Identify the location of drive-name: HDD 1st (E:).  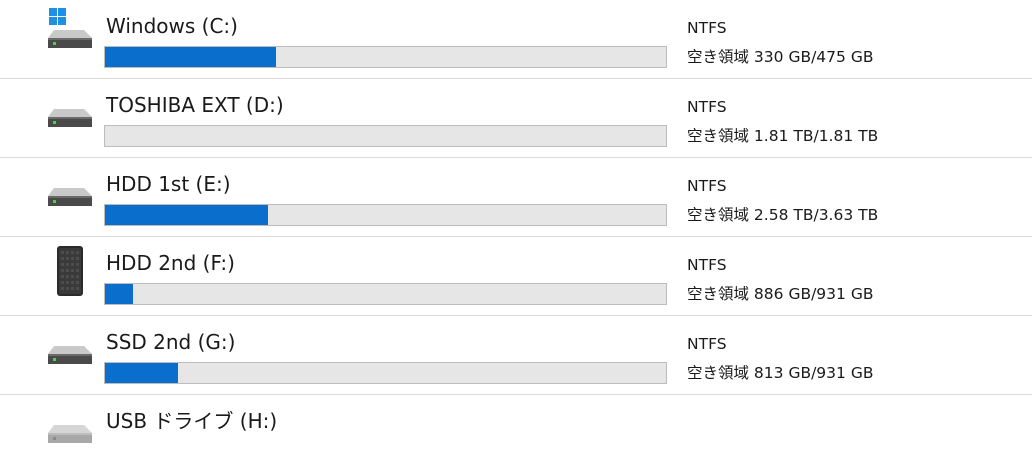
(168, 184).